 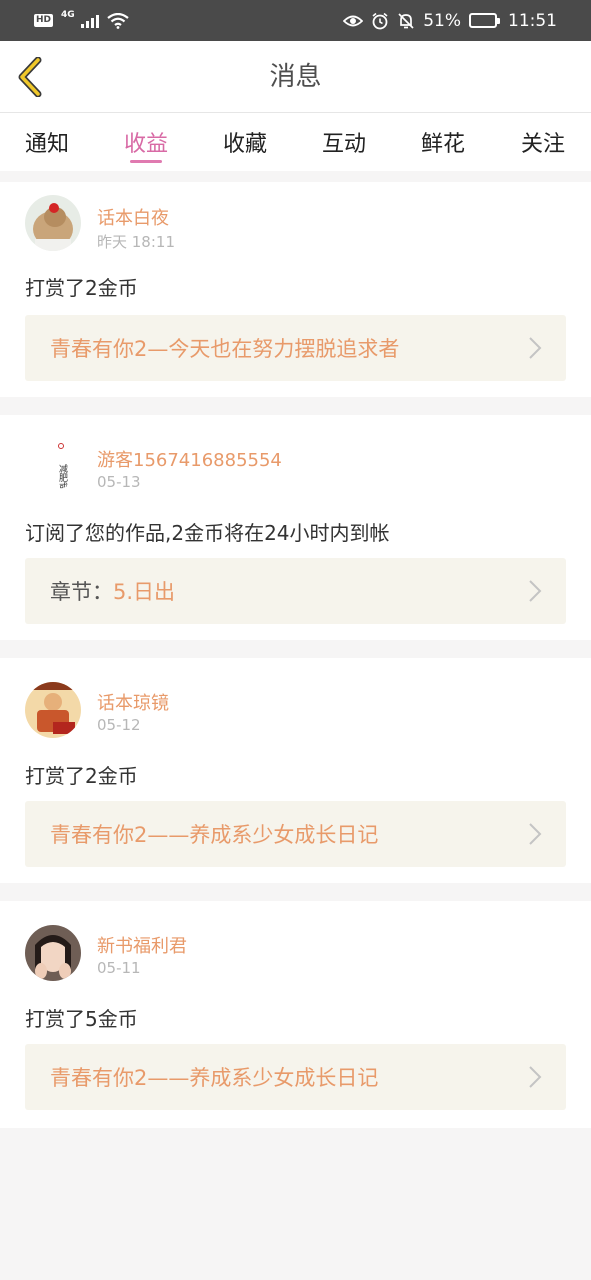 I want to click on message-text: 打赏了5金币, so click(x=81, y=1019).